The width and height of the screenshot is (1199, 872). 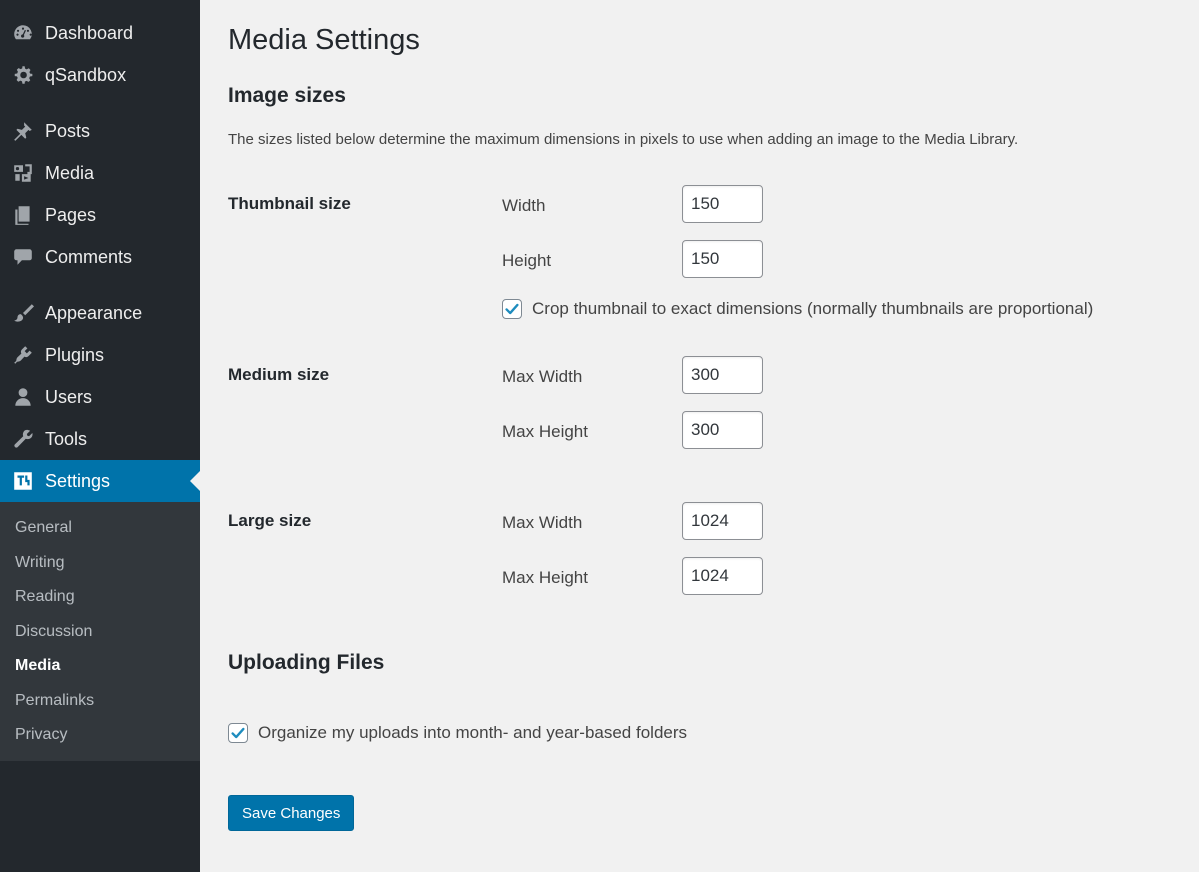 I want to click on image-sizes-heading: Image sizes, so click(x=287, y=95).